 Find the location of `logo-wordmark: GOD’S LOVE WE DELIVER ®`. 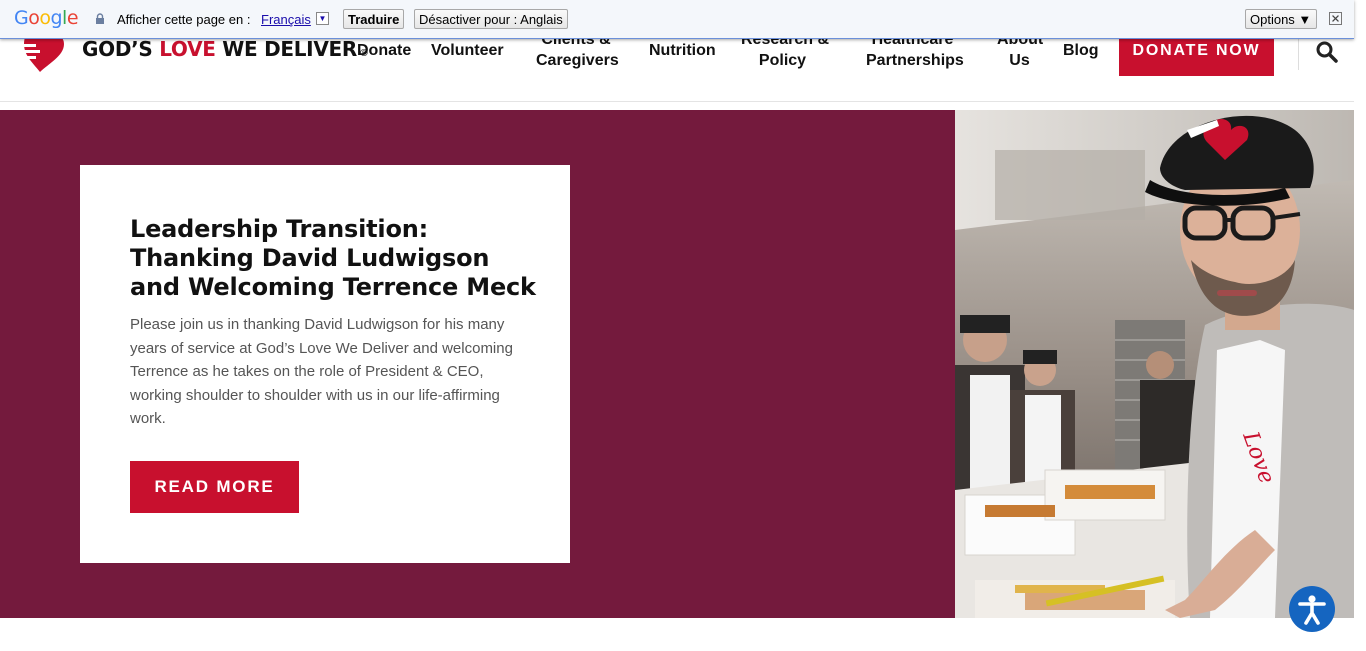

logo-wordmark: GOD’S LOVE WE DELIVER ® is located at coordinates (225, 49).